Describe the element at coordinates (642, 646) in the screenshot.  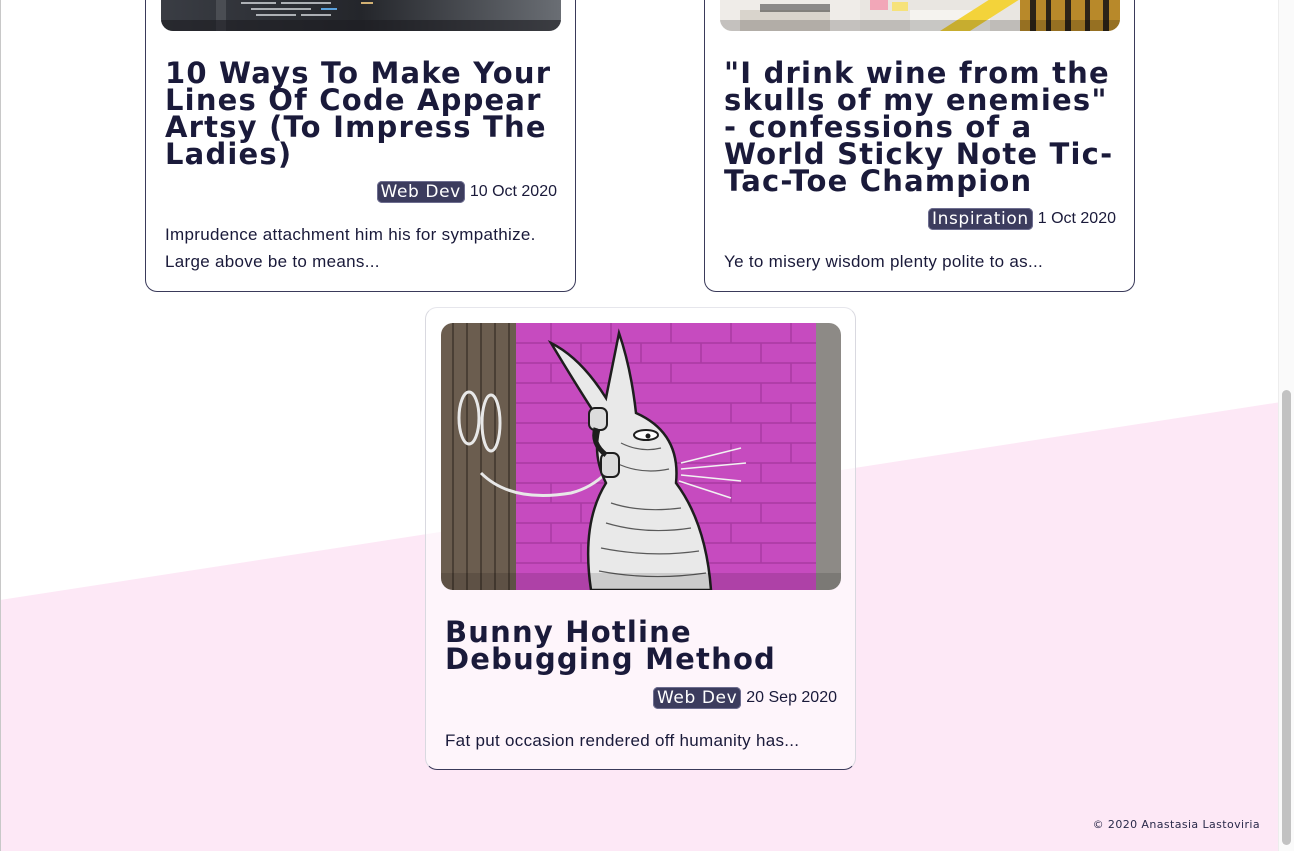
I see `post-title: Bunny Hotline Debugging Method` at that location.